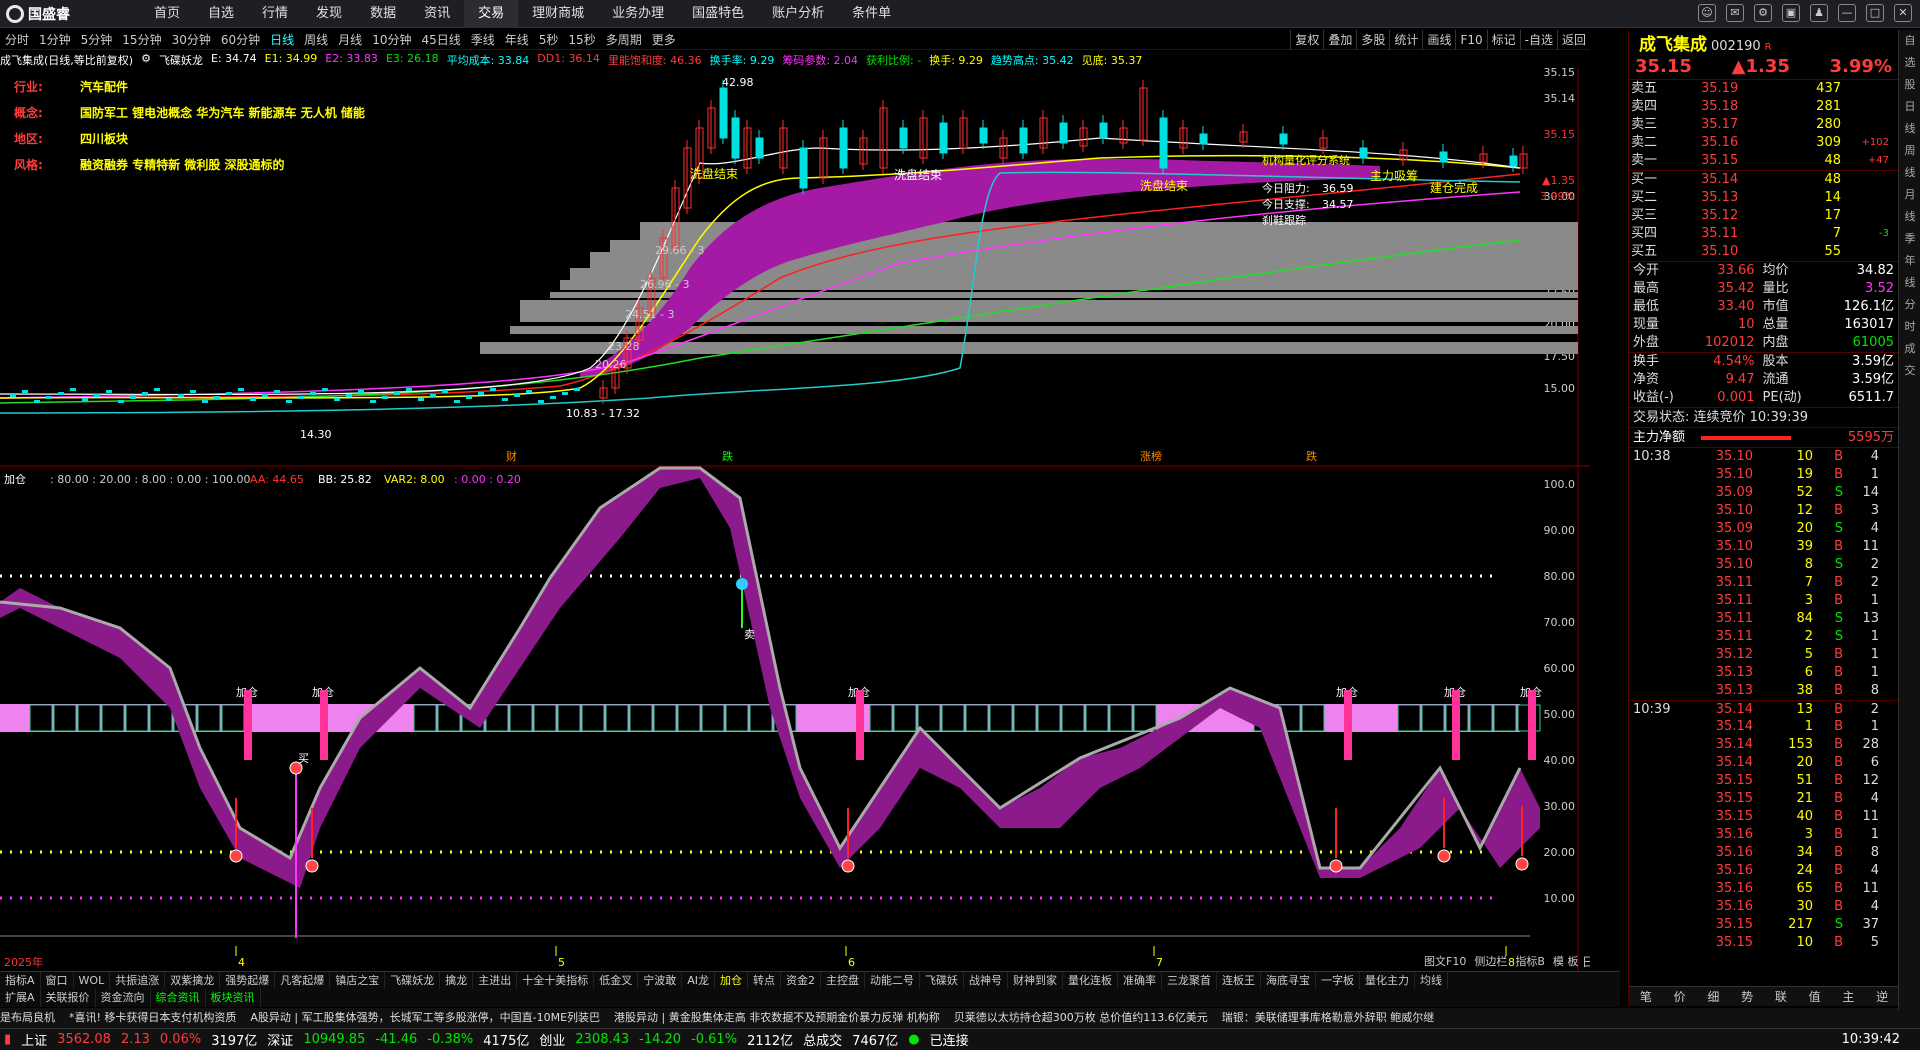 This screenshot has width=1920, height=1050. I want to click on info-tab: 综合资讯, so click(178, 998).